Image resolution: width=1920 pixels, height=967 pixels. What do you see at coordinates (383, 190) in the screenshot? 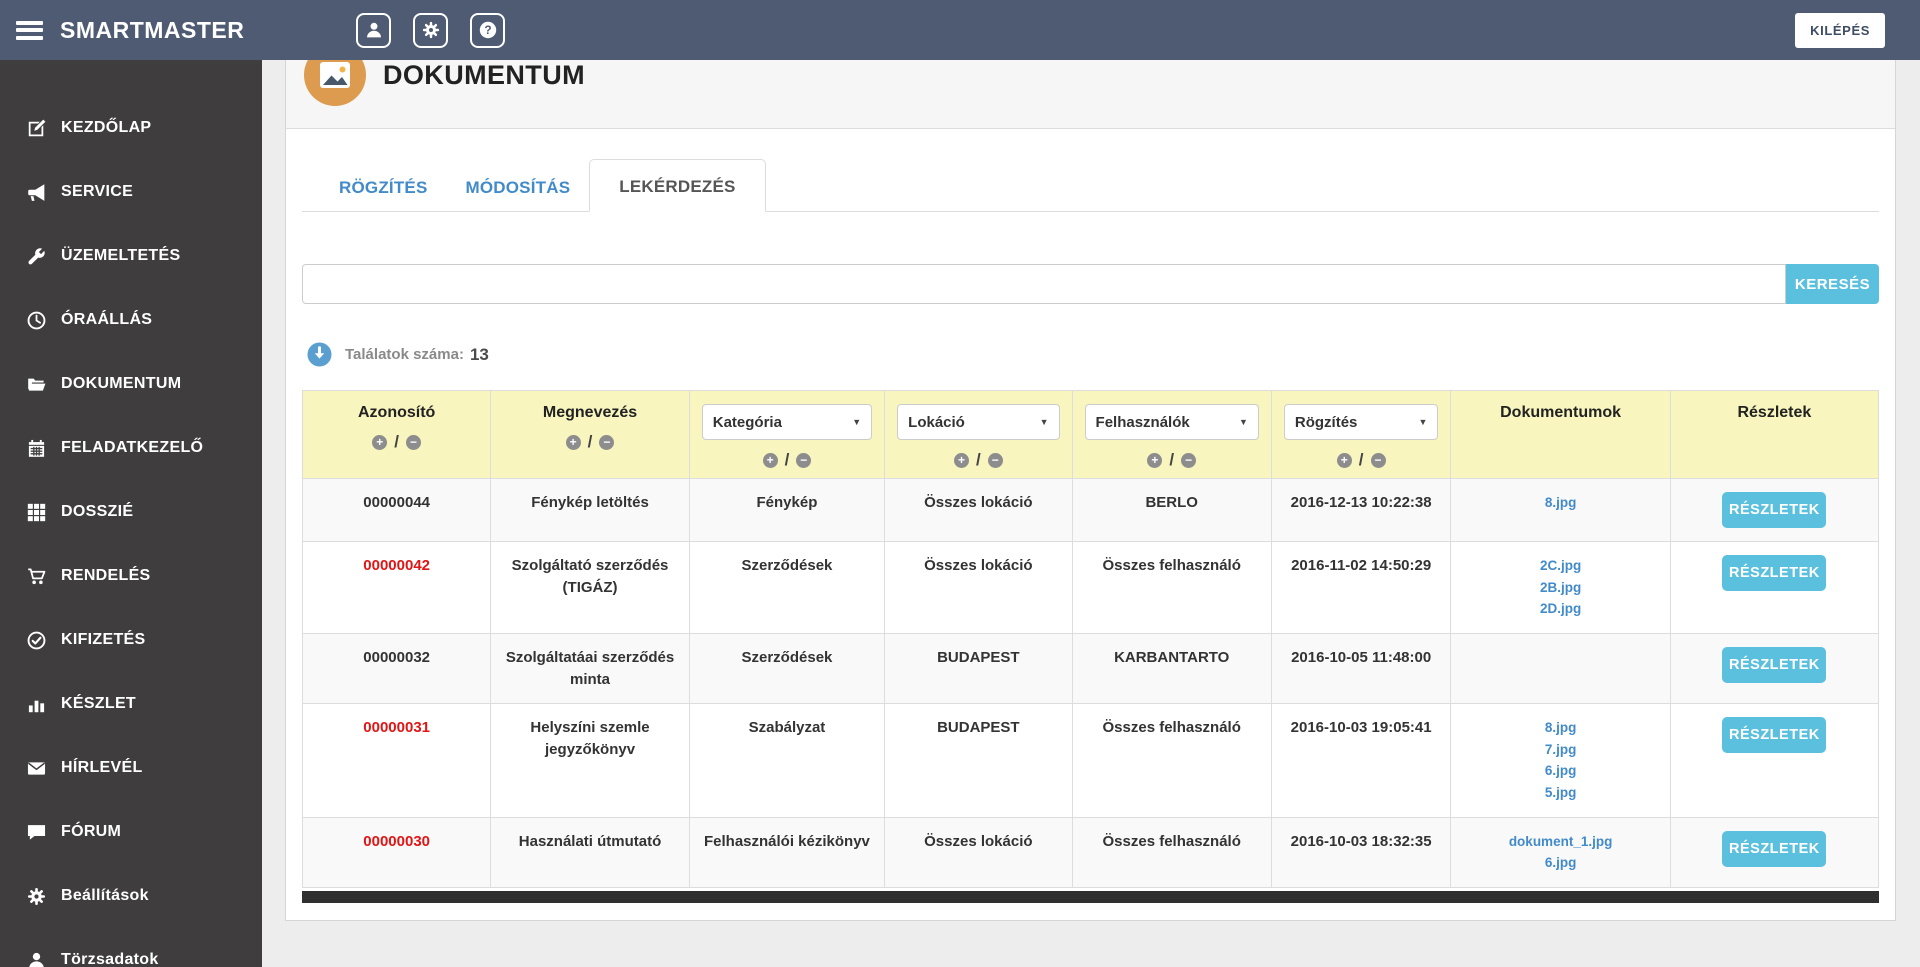
I see `tab-rogzites: RÖGZÍTÉS` at bounding box center [383, 190].